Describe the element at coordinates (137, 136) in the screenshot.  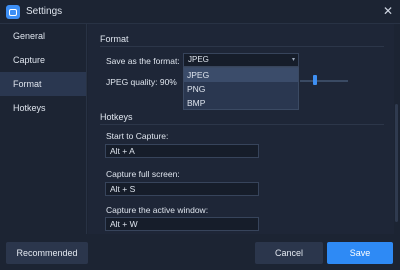
I see `start-capture-label: Start to Capture:` at that location.